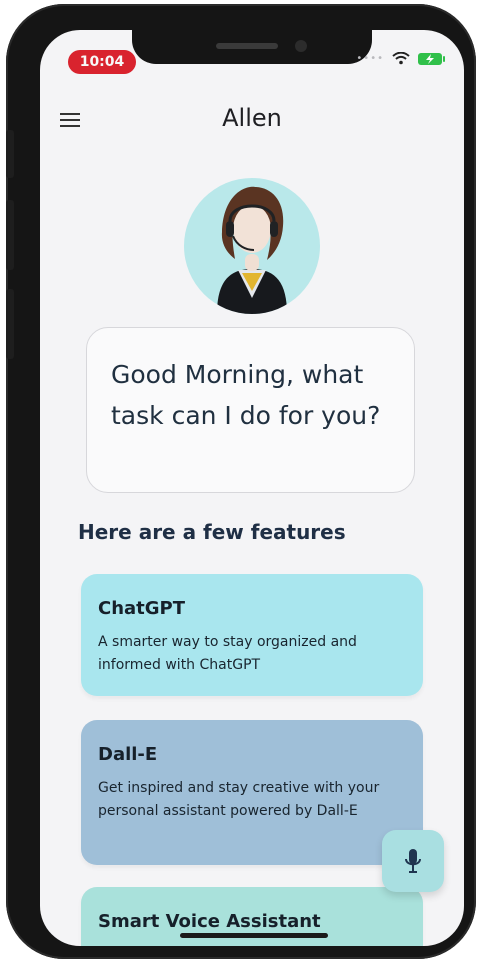 The image size is (484, 963). Describe the element at coordinates (252, 118) in the screenshot. I see `page-title: Allen` at that location.